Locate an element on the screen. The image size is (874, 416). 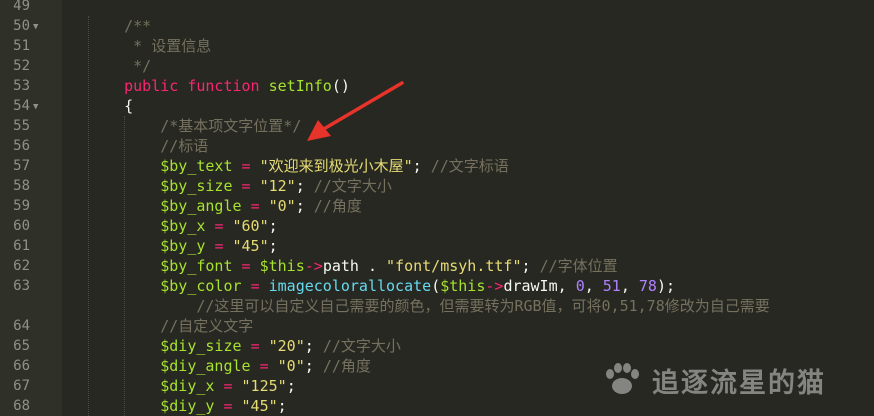
code-token: $by_font is located at coordinates (196, 266).